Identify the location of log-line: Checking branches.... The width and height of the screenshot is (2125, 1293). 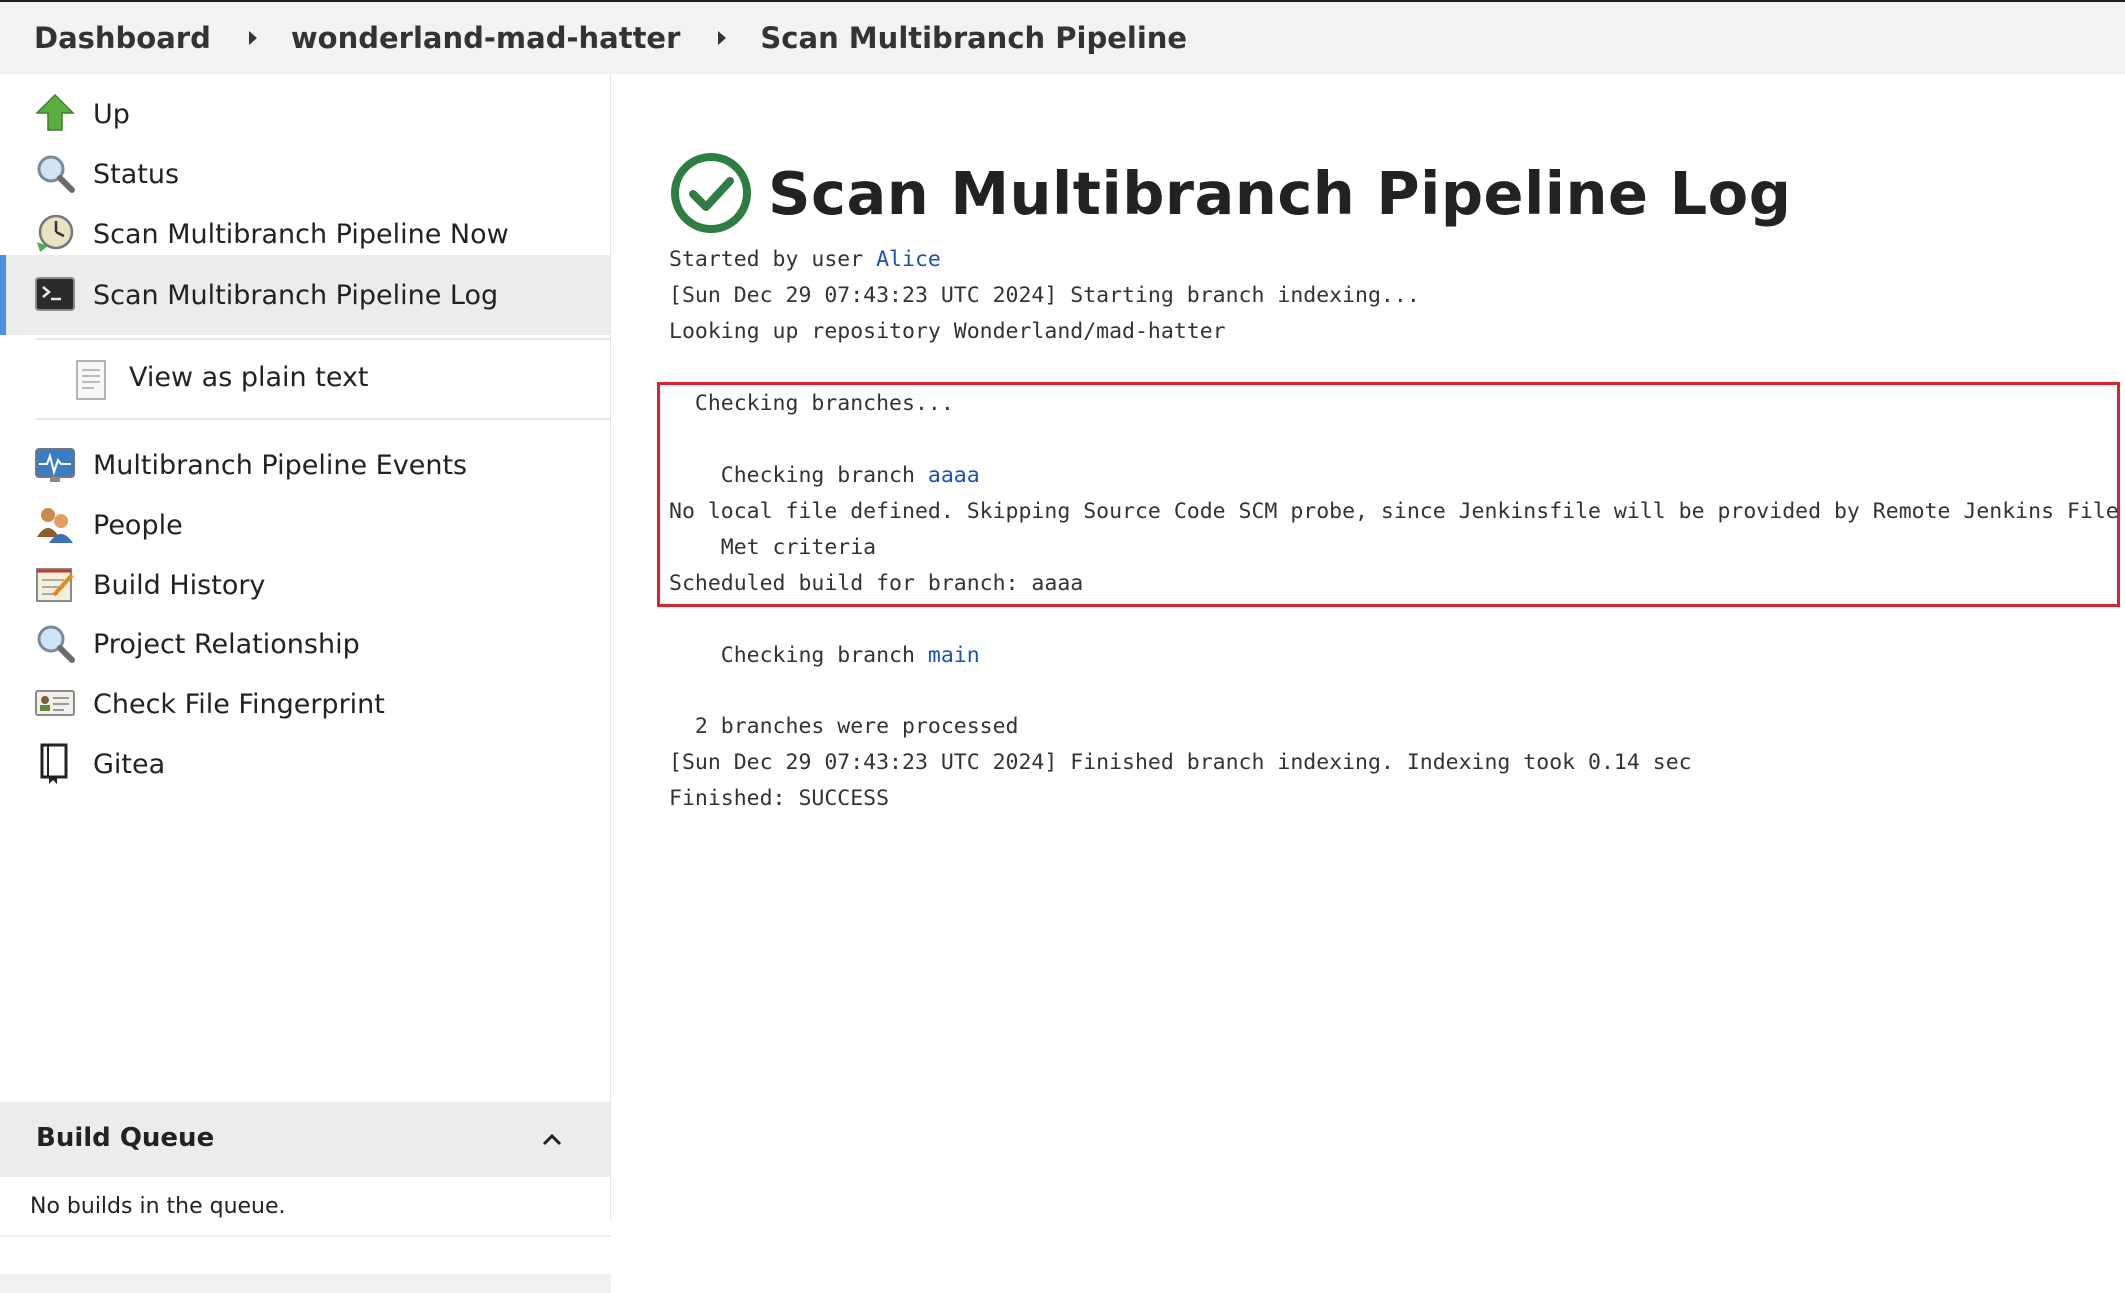
(811, 403).